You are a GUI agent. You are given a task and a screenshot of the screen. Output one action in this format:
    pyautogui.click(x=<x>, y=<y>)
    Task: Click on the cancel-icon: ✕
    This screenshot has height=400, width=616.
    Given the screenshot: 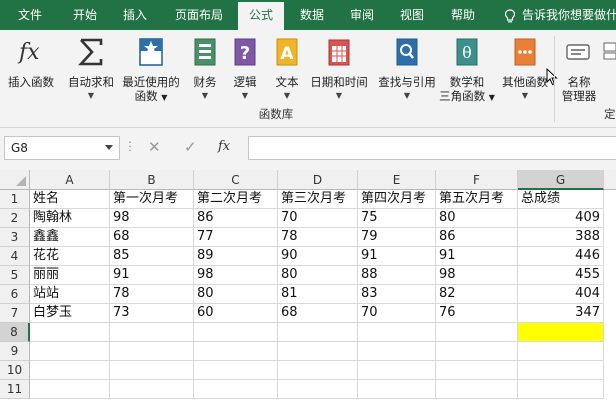 What is the action you would take?
    pyautogui.click(x=154, y=147)
    